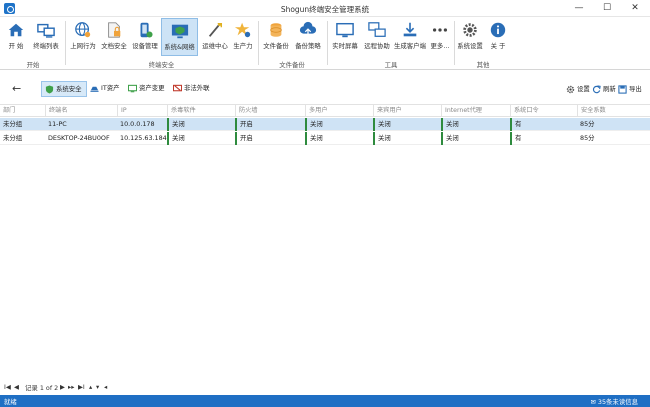 The height and width of the screenshot is (407, 650). Describe the element at coordinates (64, 89) in the screenshot. I see `tab-system-security: 系统安全` at that location.